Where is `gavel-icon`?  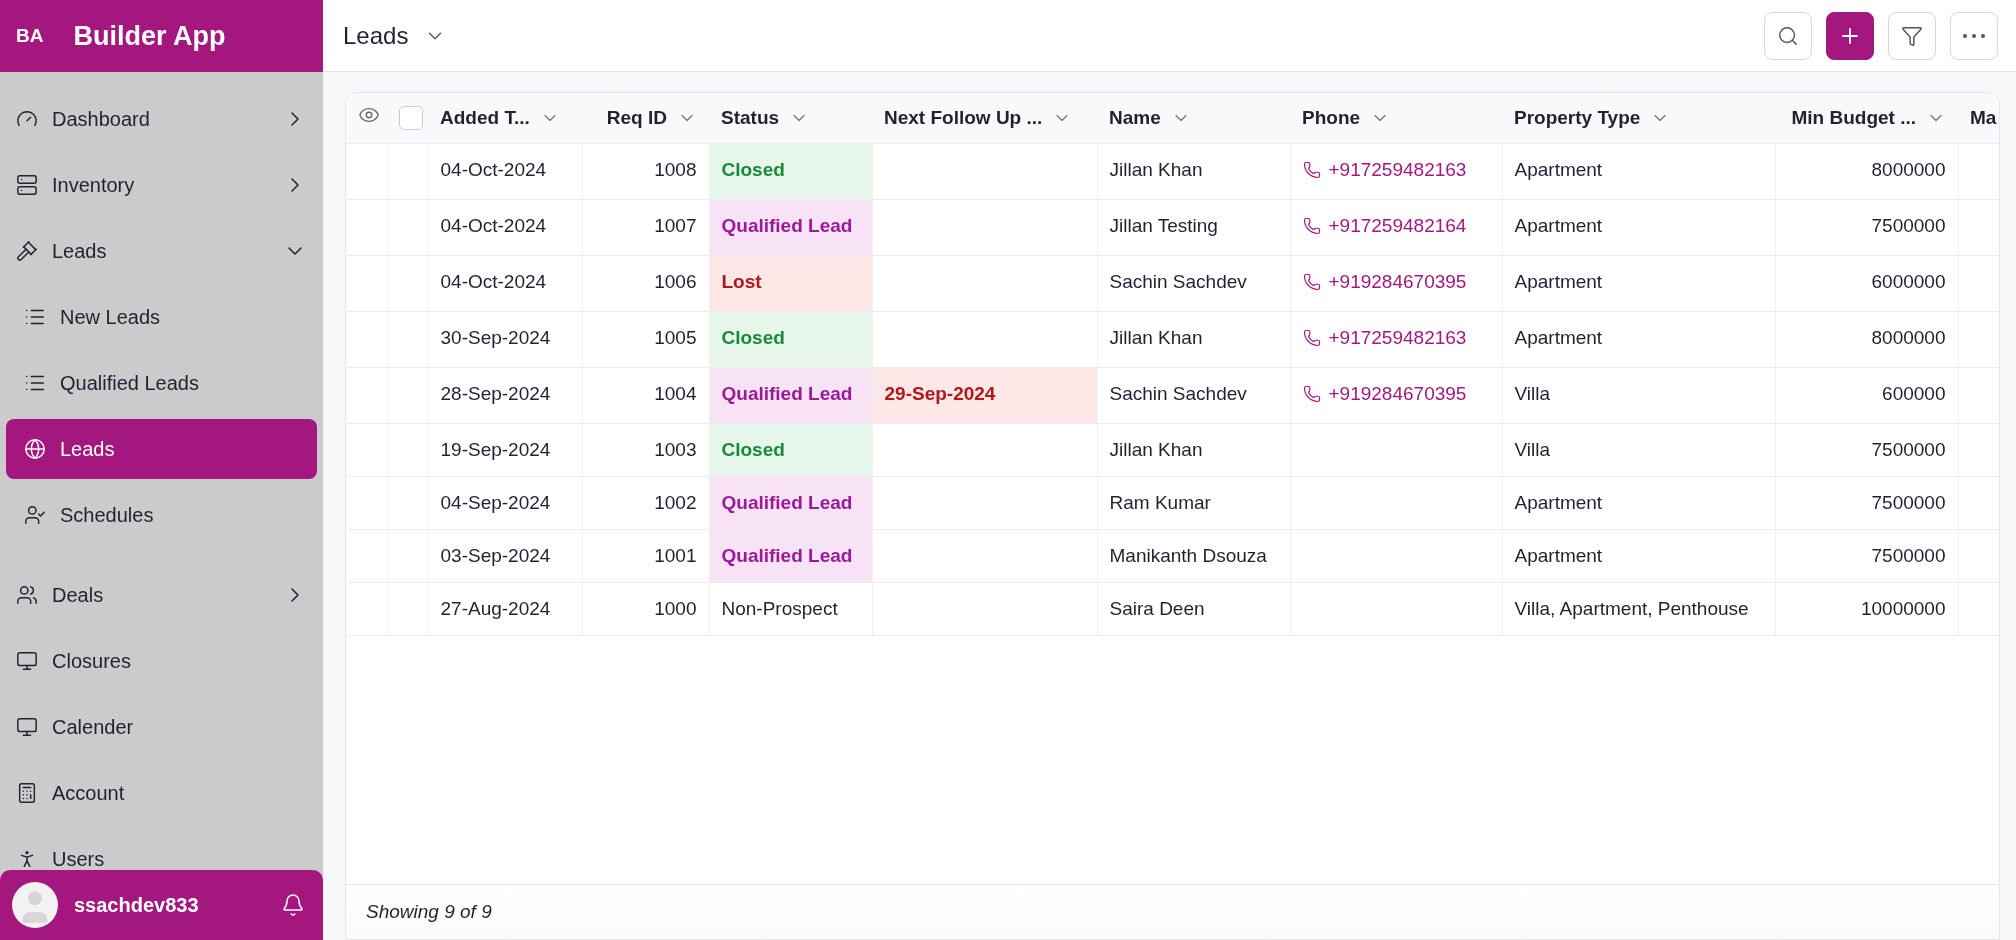
gavel-icon is located at coordinates (27, 251).